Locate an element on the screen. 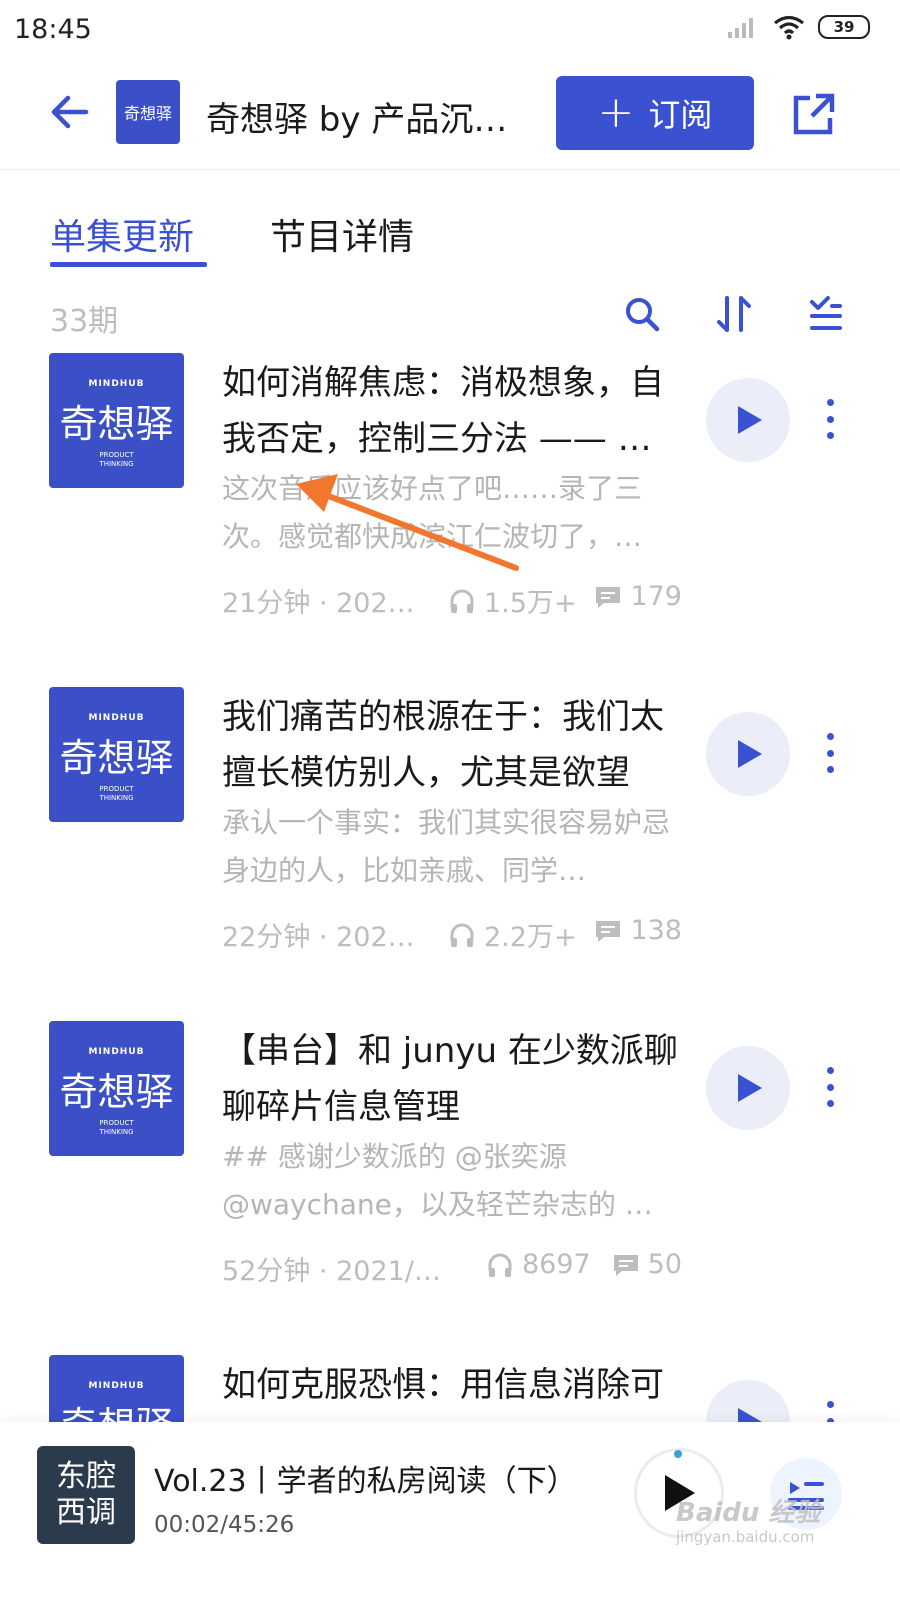 This screenshot has height=1600, width=900. episode-count: 33期 is located at coordinates (84, 321).